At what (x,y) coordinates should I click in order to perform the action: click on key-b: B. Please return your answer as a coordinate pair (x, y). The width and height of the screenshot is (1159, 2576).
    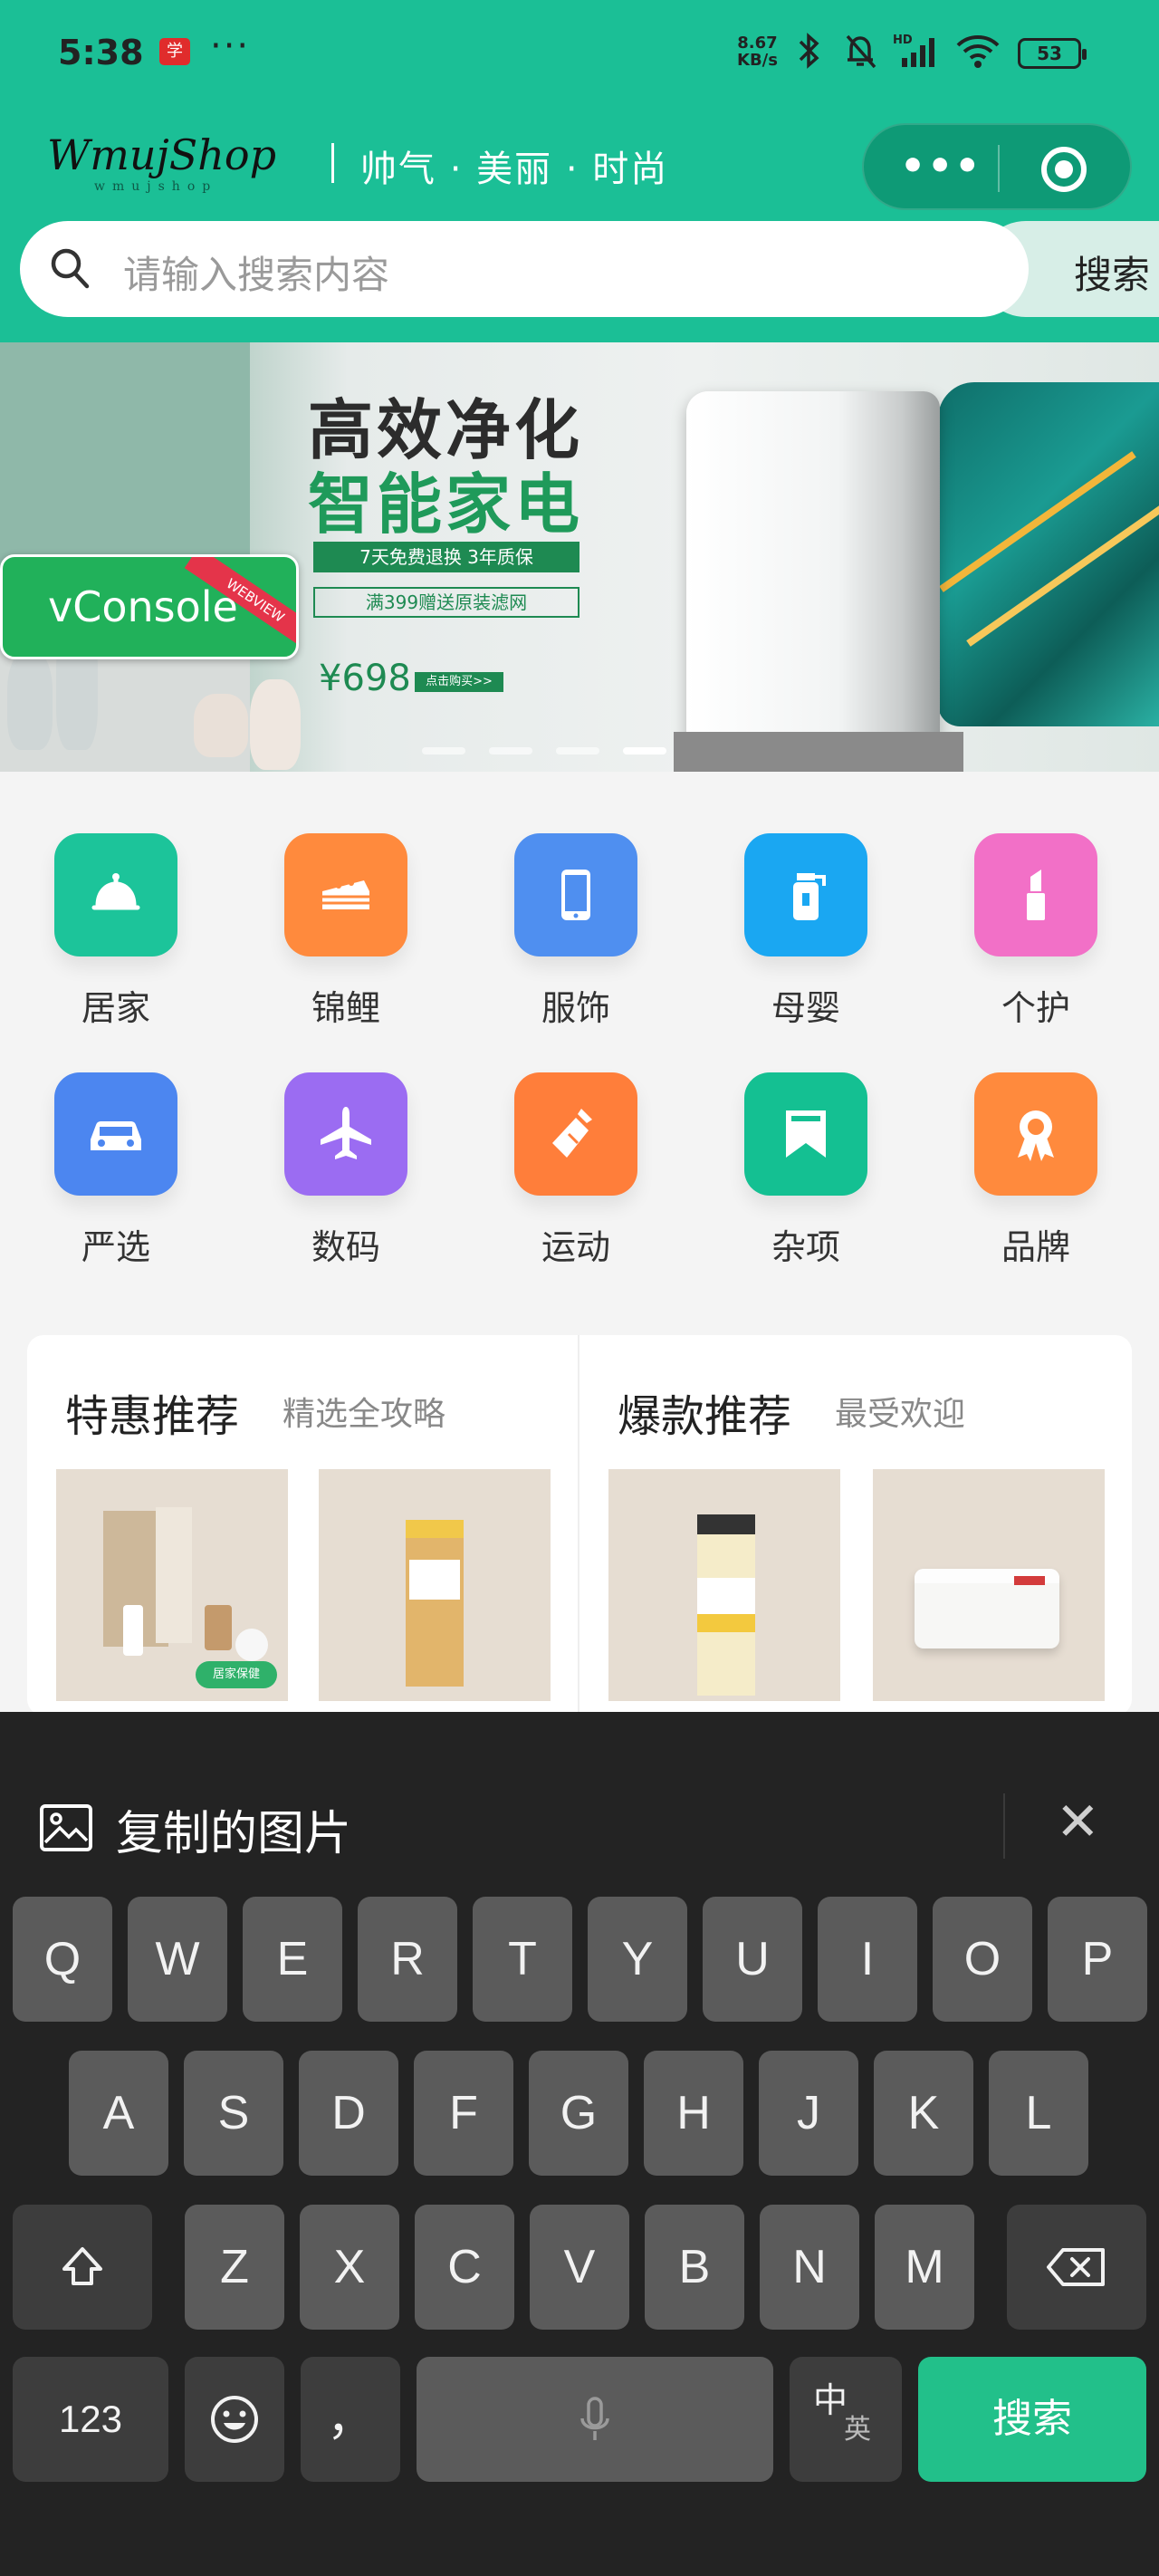
    Looking at the image, I should click on (694, 2267).